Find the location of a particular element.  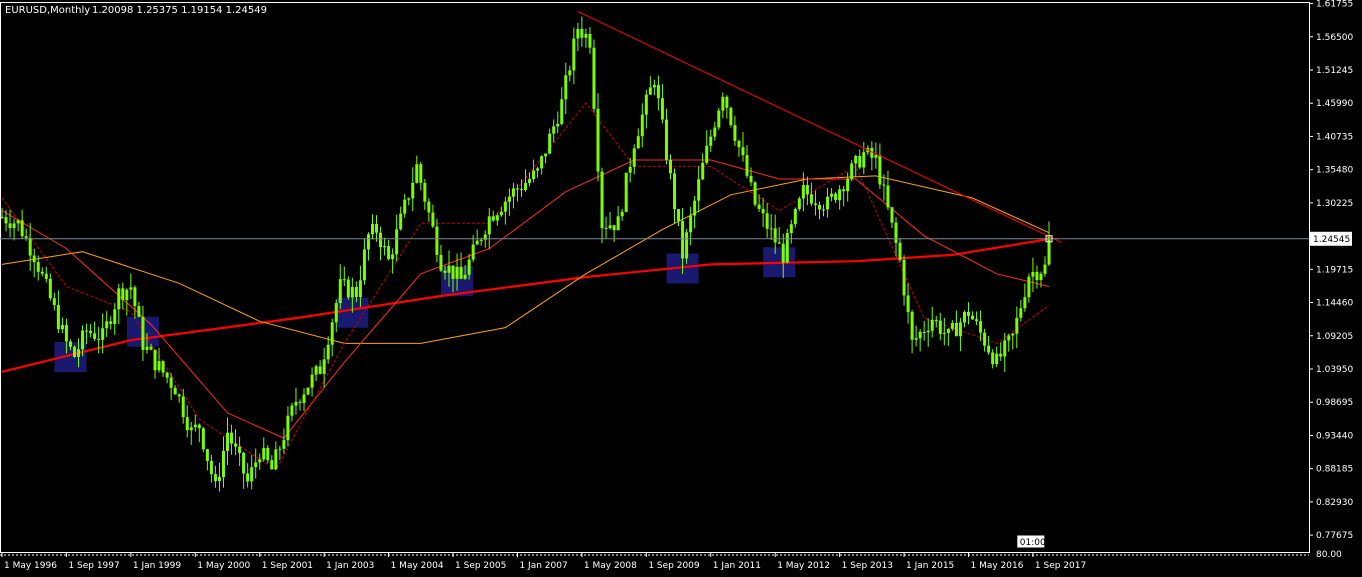

y-tick-label: 1.51245 is located at coordinates (1334, 71).